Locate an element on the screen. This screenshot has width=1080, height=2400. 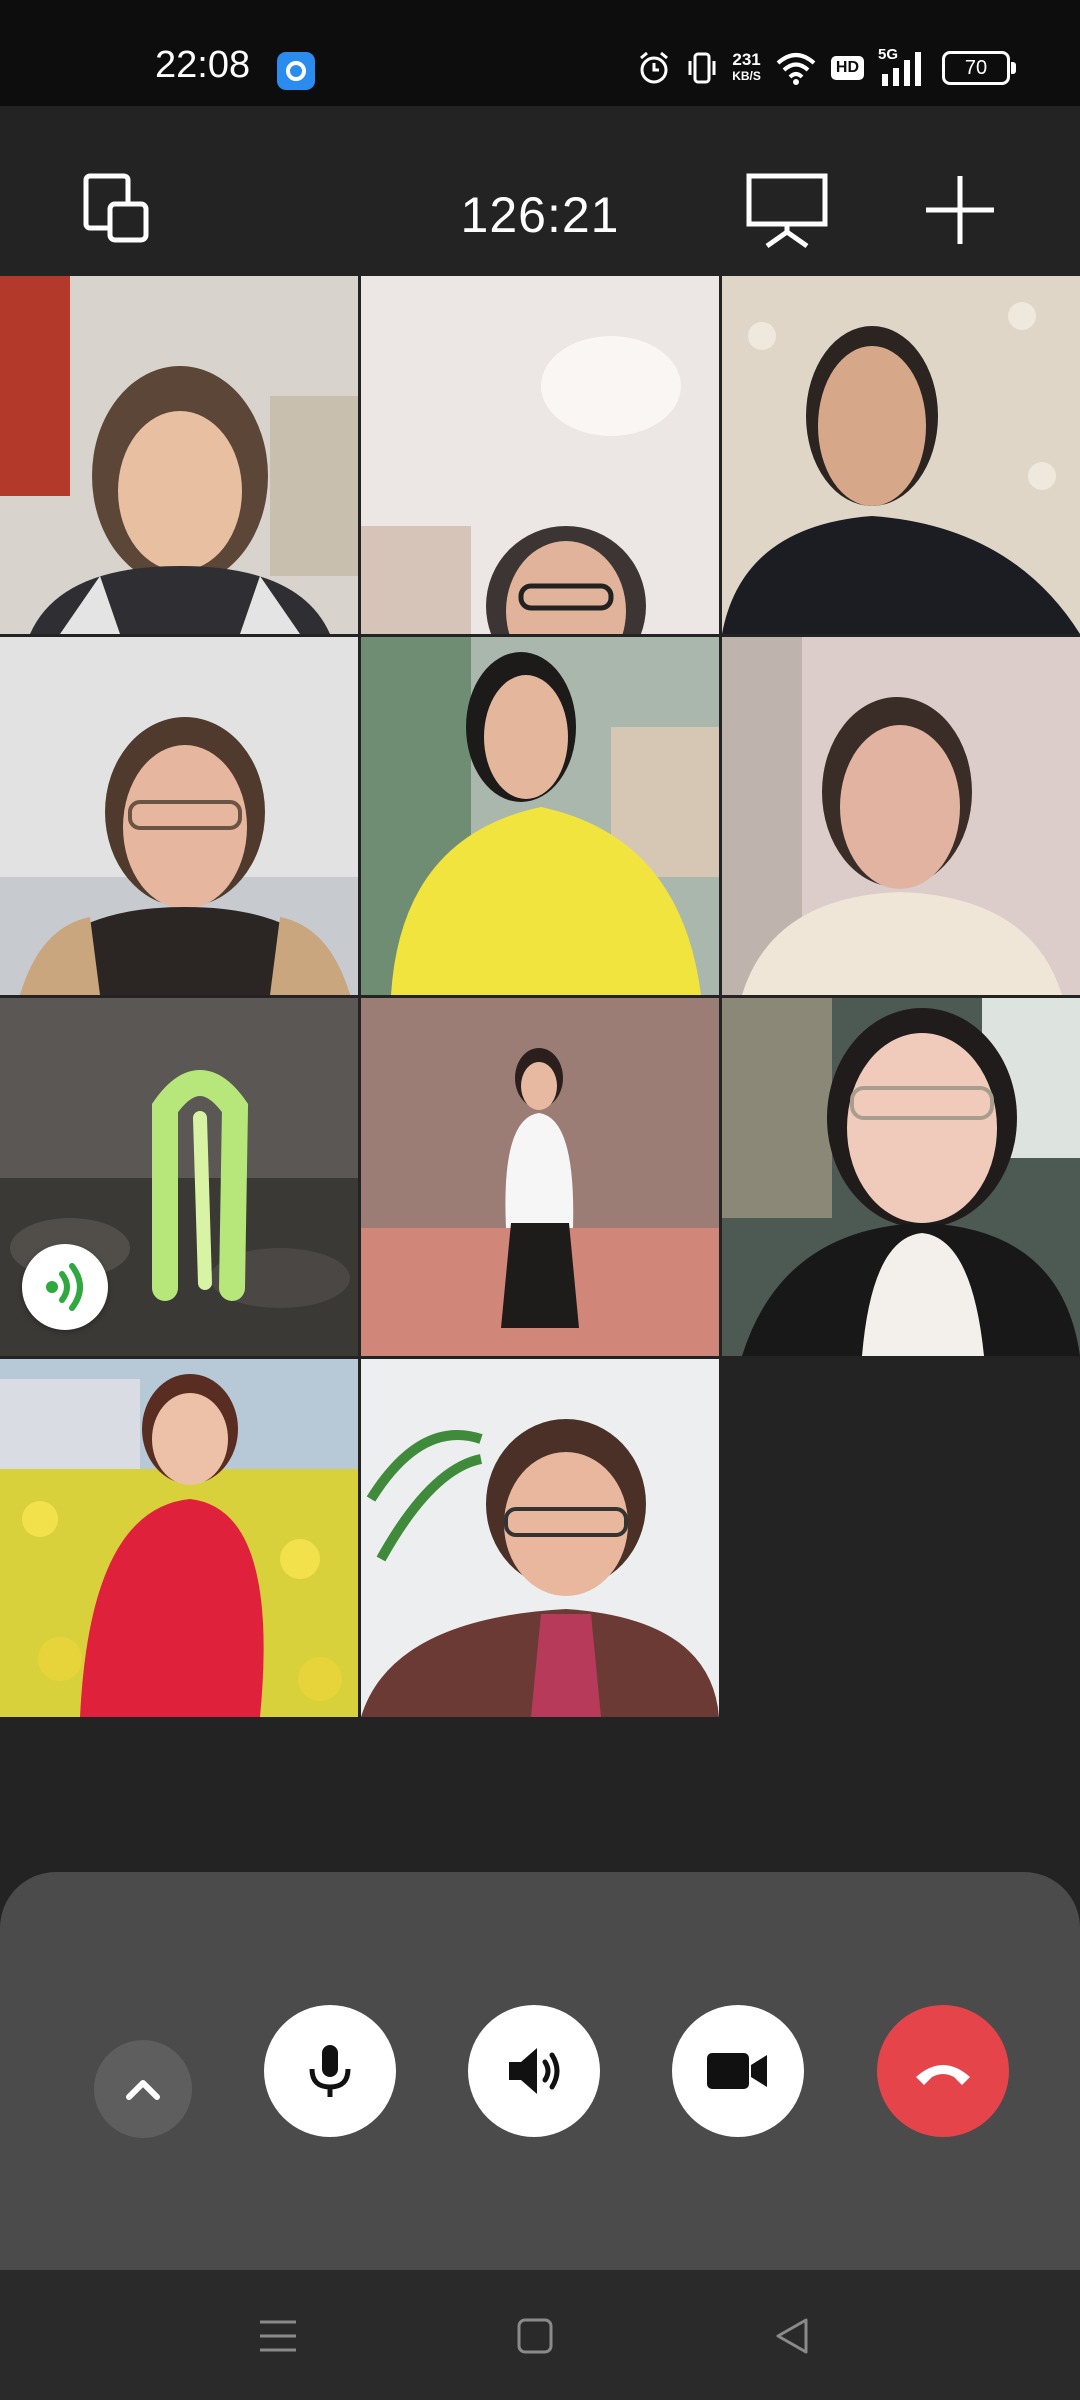
call-duration: 126:21 is located at coordinates (540, 215).